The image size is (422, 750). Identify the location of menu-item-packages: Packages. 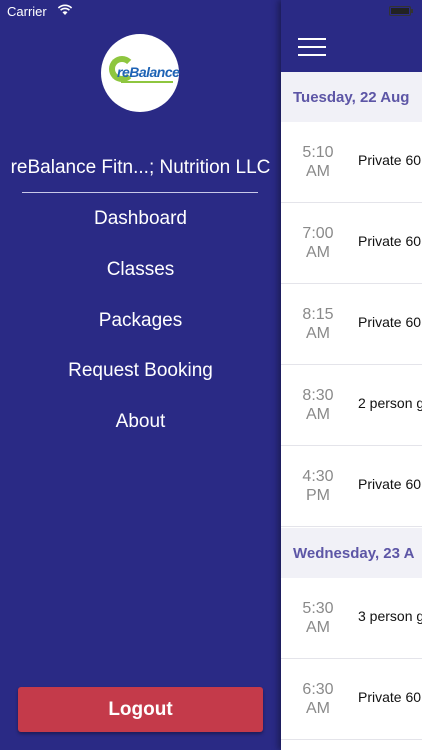
(140, 321).